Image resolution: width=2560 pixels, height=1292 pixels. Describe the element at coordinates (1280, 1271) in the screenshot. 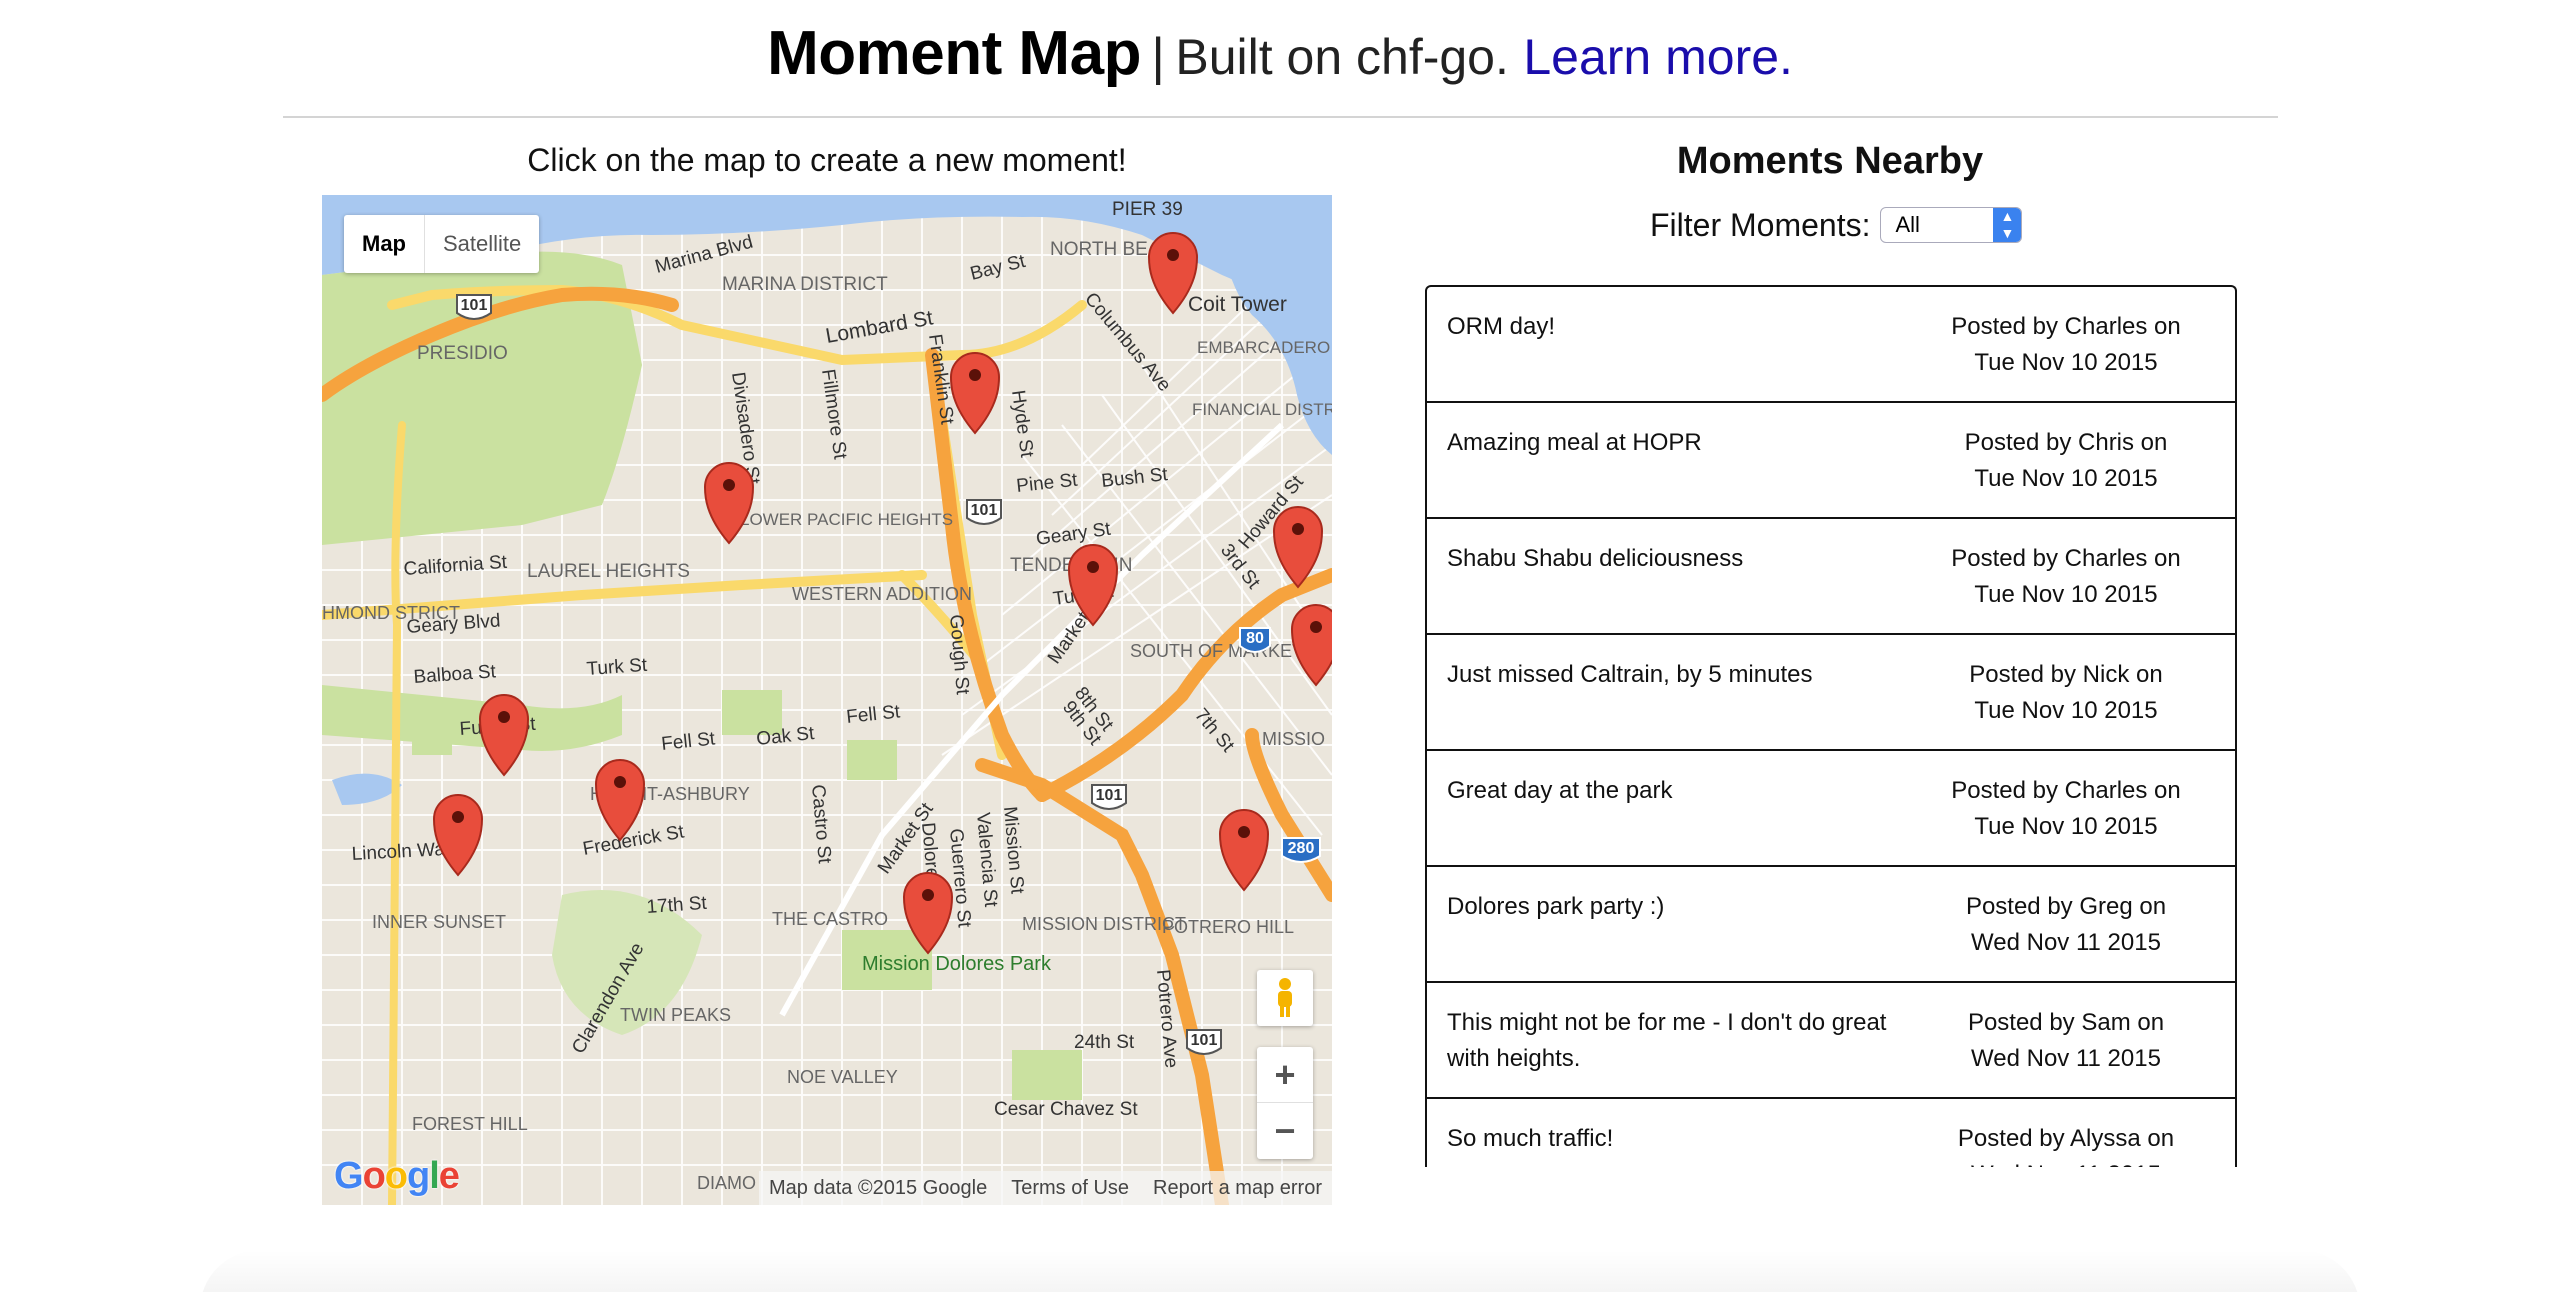

I see `footer-shadow` at that location.